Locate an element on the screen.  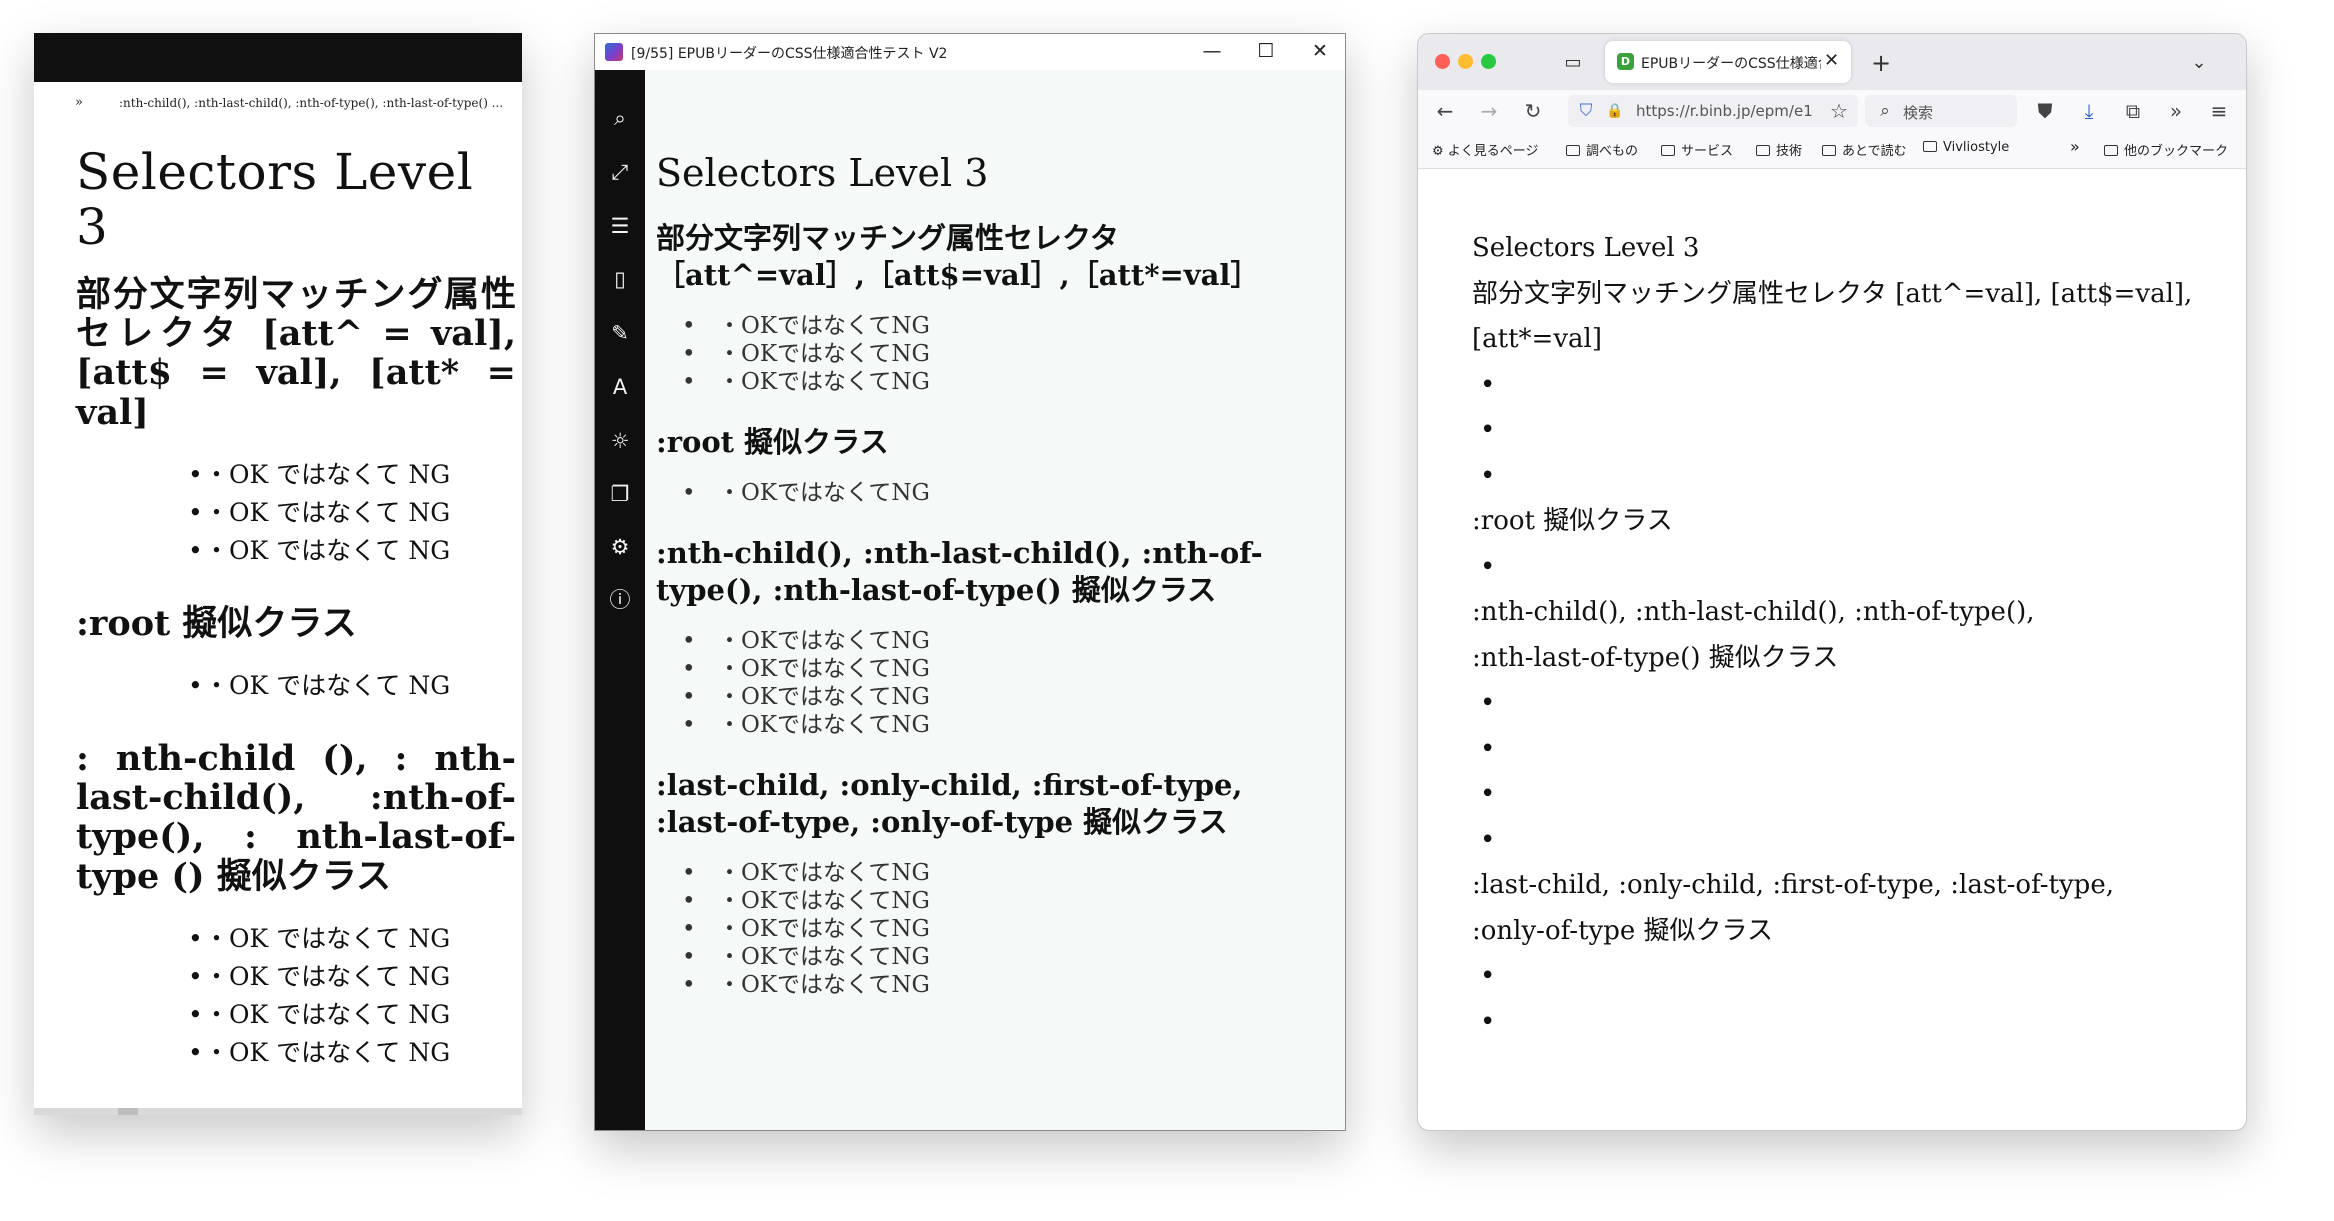
highlight-icon: ✎ is located at coordinates (620, 333).